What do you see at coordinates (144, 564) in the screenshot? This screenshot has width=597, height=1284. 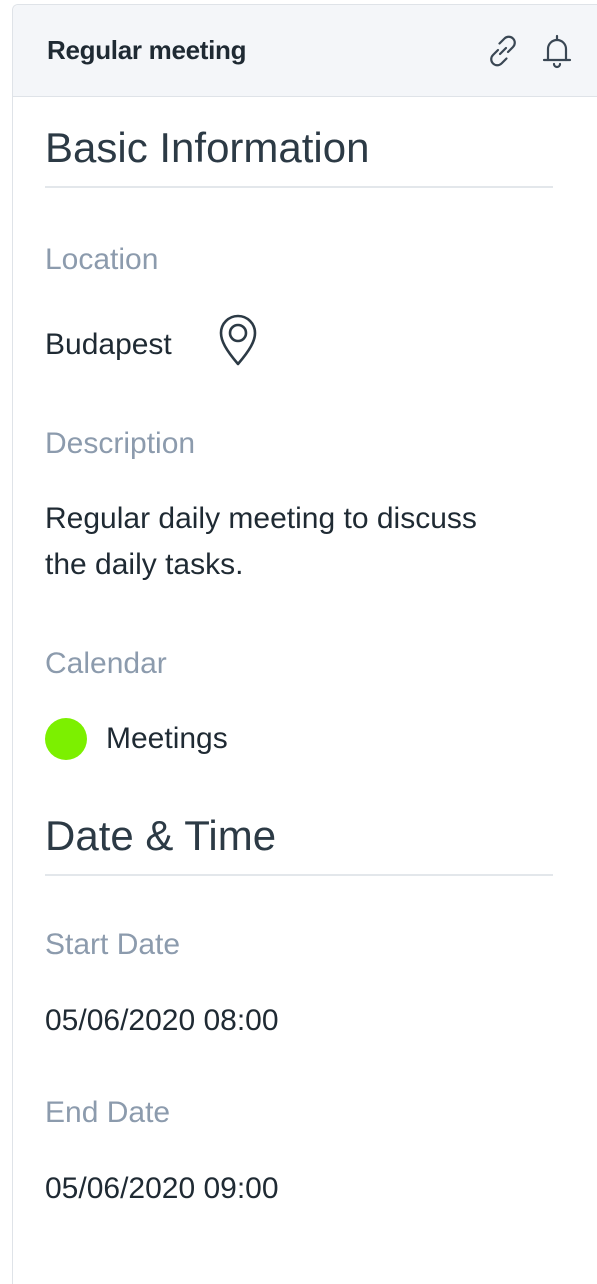 I see `description-line: the daily tasks.` at bounding box center [144, 564].